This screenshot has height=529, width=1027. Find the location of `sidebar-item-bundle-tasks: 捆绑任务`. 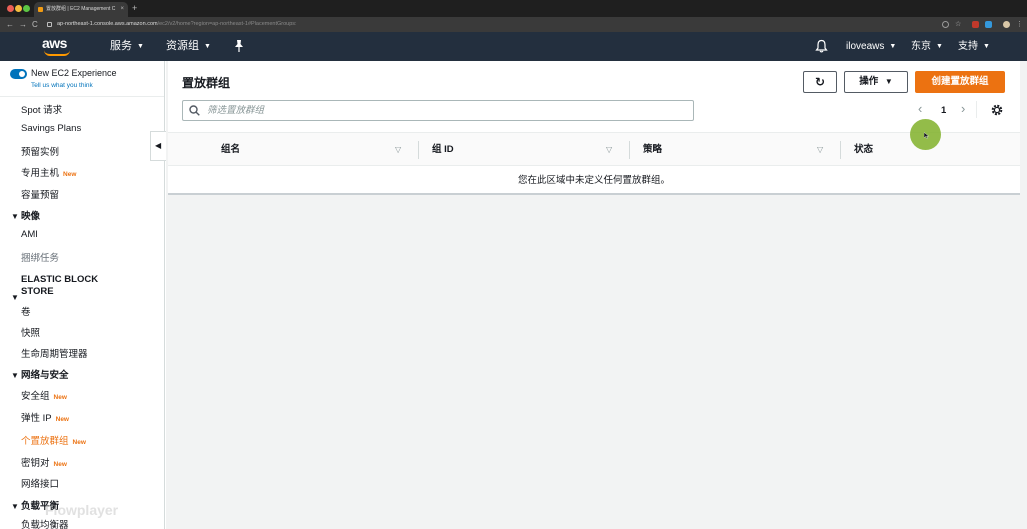

sidebar-item-bundle-tasks: 捆绑任务 is located at coordinates (40, 257).